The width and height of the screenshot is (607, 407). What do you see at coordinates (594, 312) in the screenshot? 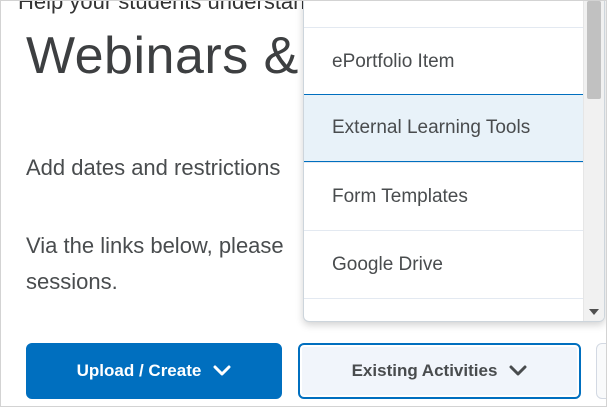
I see `scroll-down-arrow-icon` at bounding box center [594, 312].